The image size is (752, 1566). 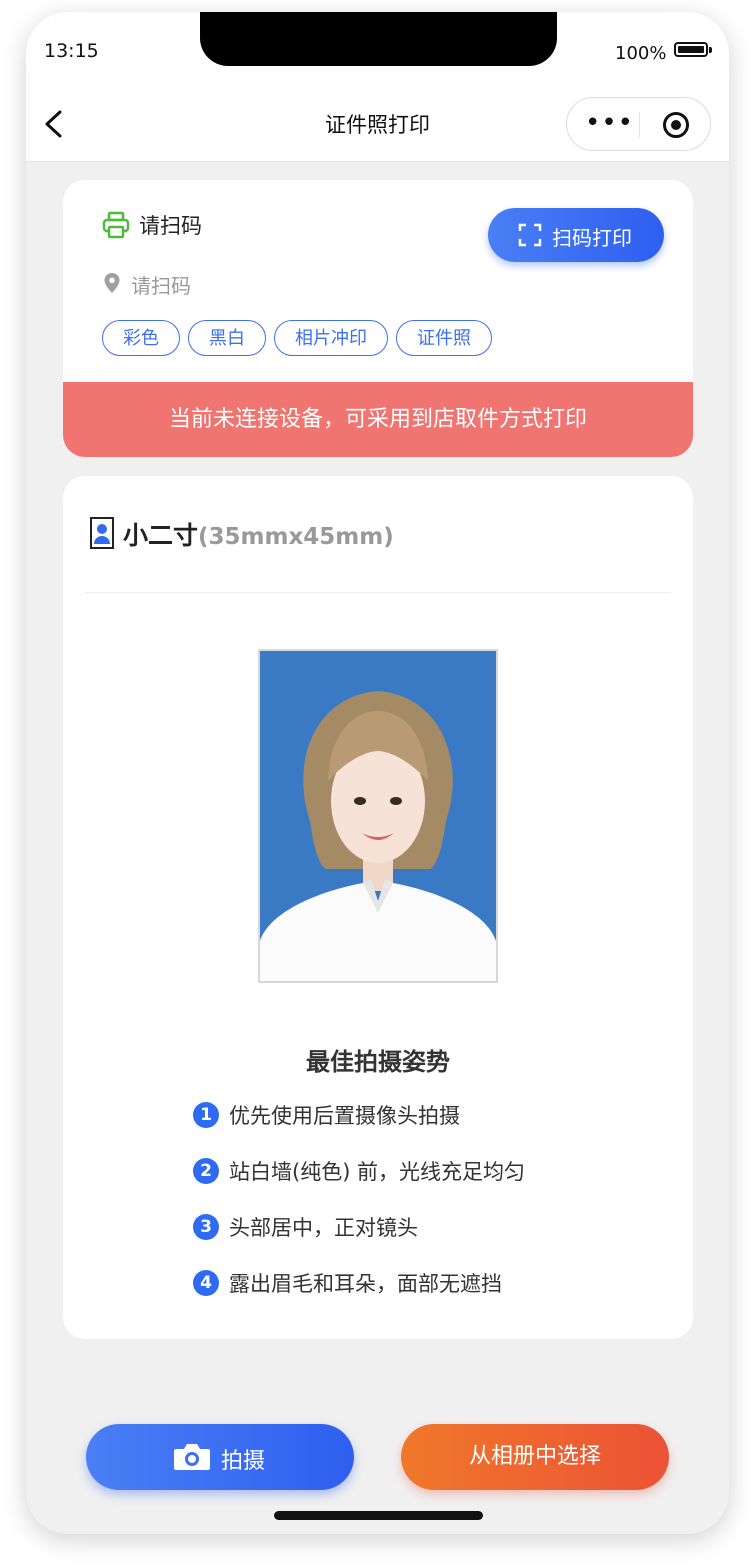 What do you see at coordinates (112, 283) in the screenshot?
I see `location-pin-icon` at bounding box center [112, 283].